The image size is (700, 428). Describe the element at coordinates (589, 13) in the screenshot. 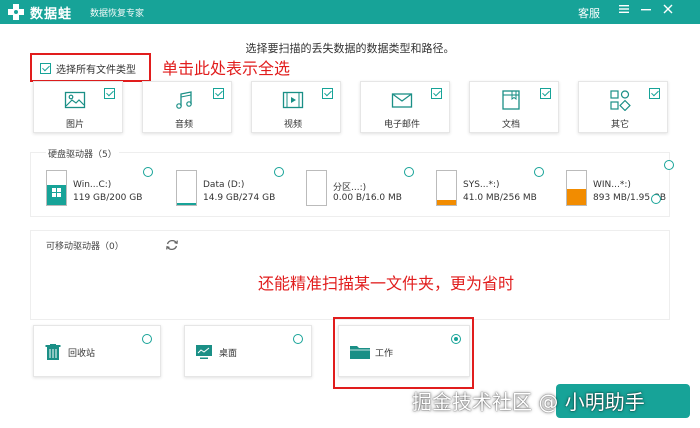

I see `support-button: 客服` at that location.